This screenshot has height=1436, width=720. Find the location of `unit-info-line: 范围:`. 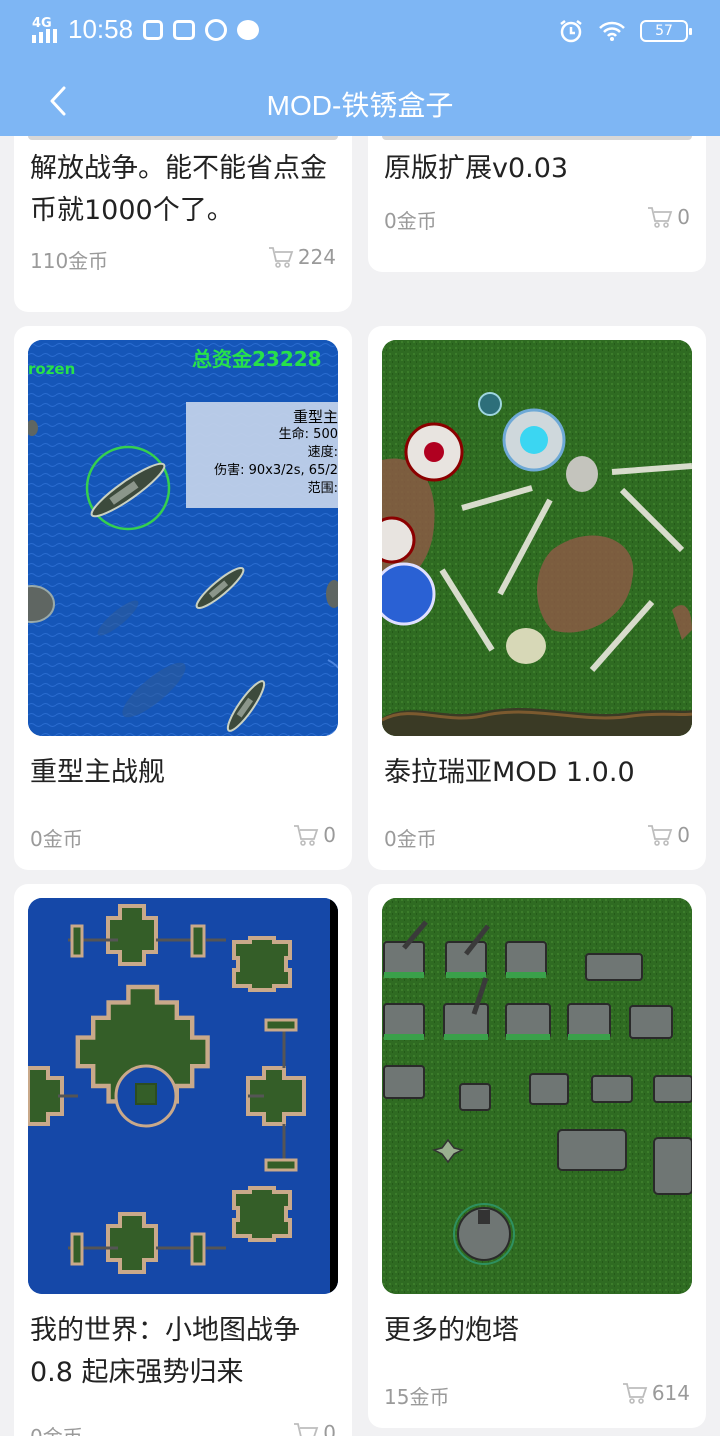

unit-info-line: 范围: is located at coordinates (323, 488).